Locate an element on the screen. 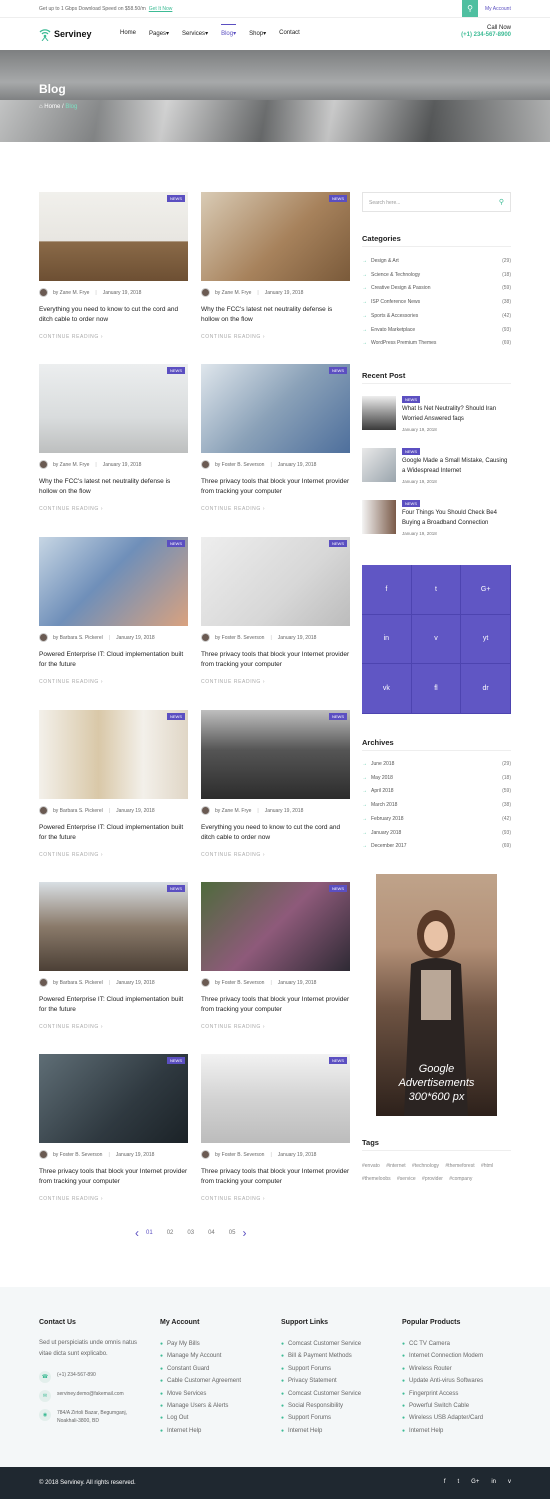 Image resolution: width=550 pixels, height=1499 pixels. footer-link: ● Move Services is located at coordinates (200, 1394).